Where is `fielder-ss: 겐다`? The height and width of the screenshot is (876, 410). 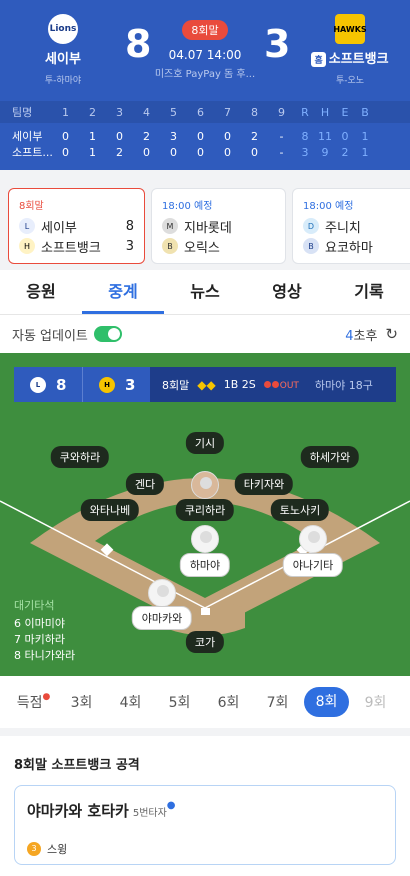
fielder-ss: 겐다 is located at coordinates (145, 484).